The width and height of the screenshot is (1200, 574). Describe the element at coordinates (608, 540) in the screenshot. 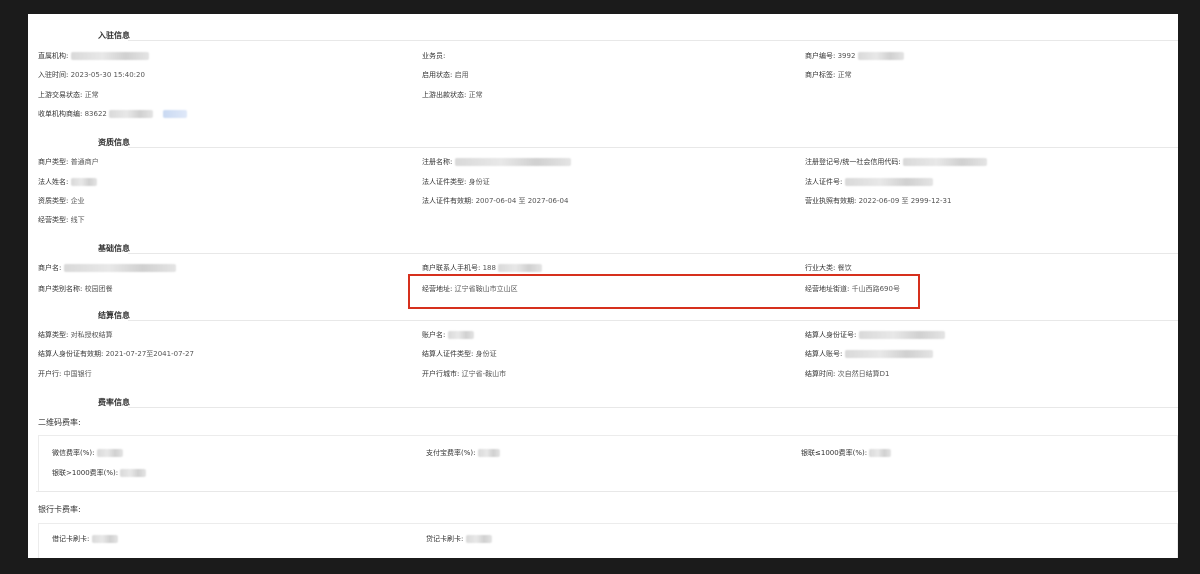

I see `card-rate-box` at that location.